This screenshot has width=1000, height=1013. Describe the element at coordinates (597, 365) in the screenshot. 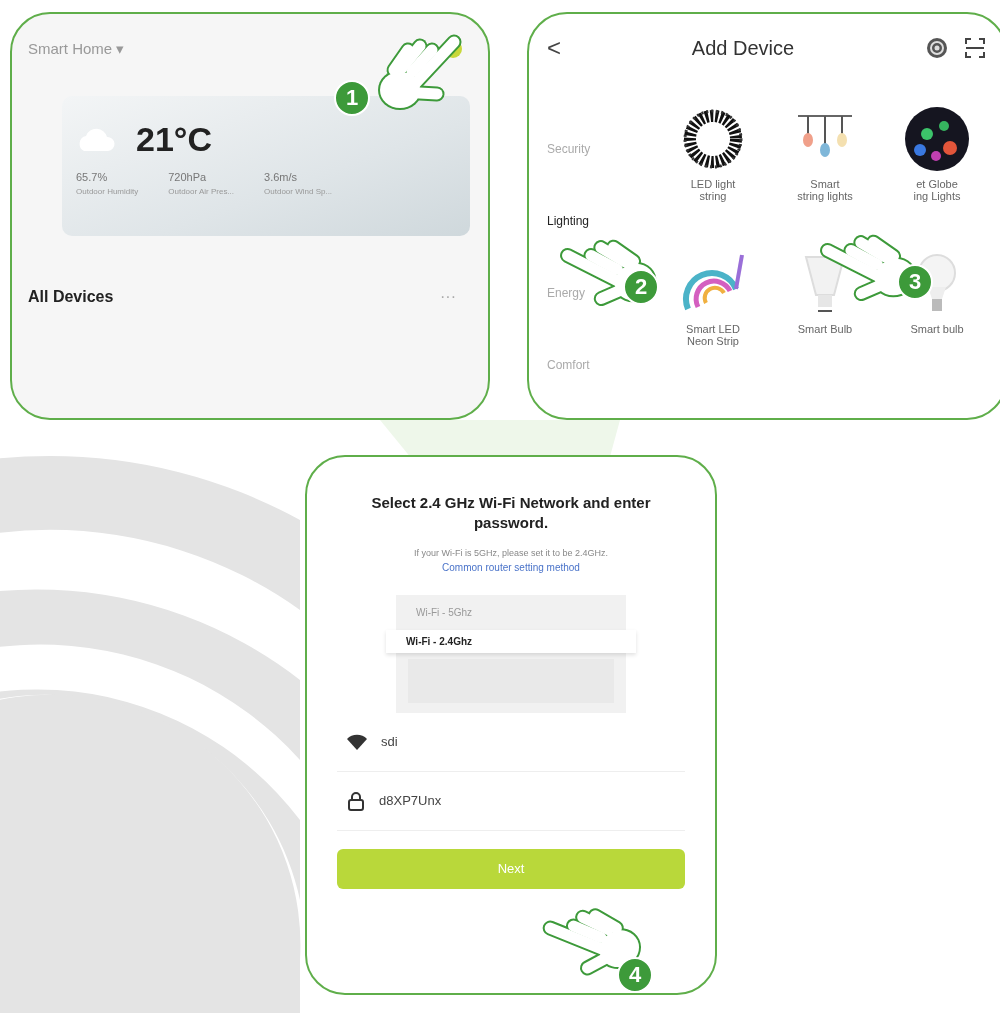

I see `category-tab: Comfort` at that location.